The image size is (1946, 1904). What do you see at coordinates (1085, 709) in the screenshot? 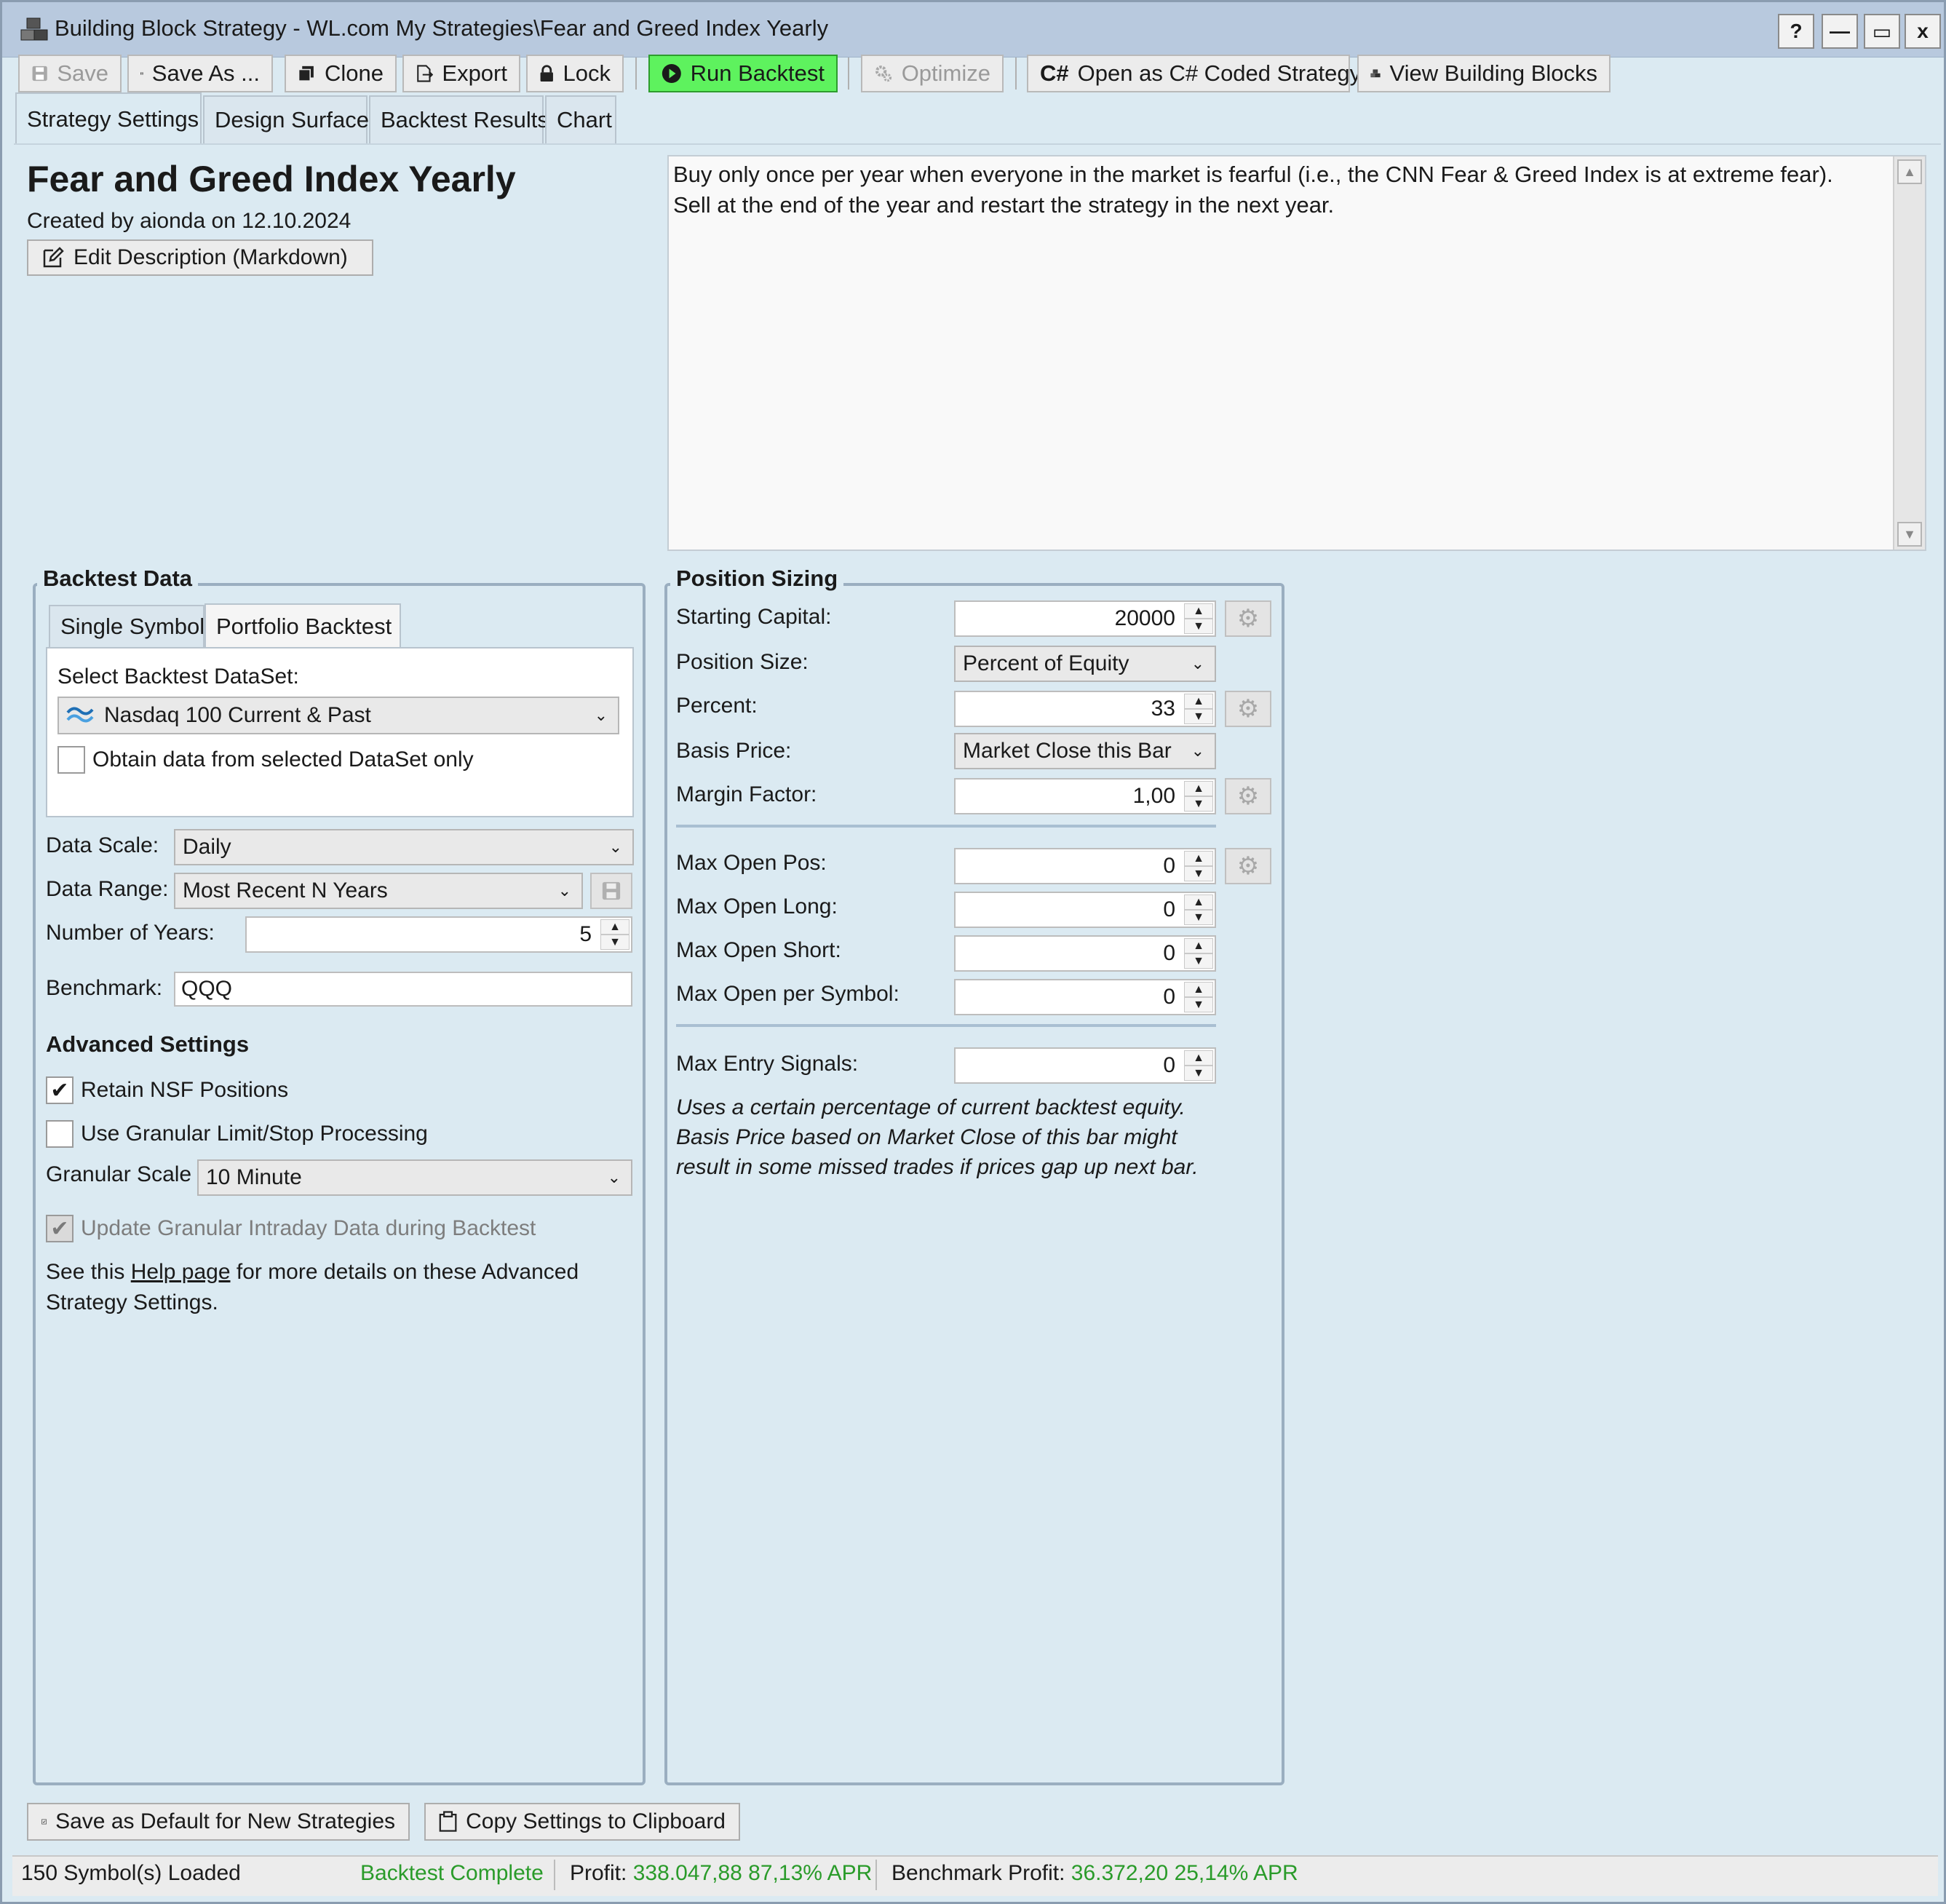
I see `percent-input: 33 ▲ ▼` at bounding box center [1085, 709].